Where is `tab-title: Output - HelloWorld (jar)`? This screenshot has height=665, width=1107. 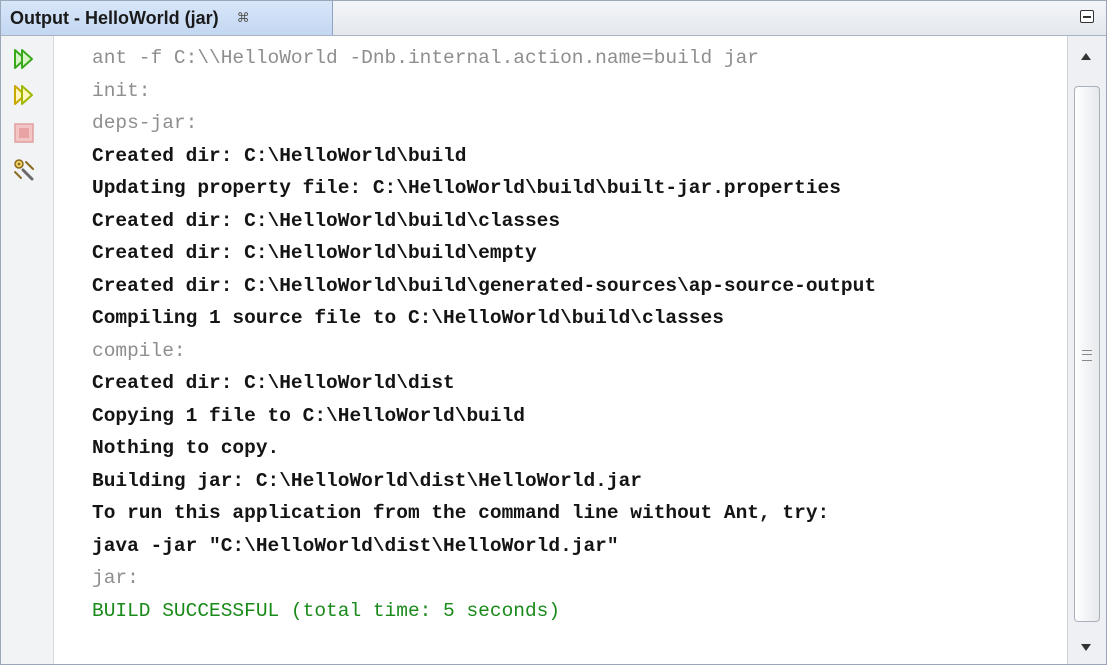
tab-title: Output - HelloWorld (jar) is located at coordinates (114, 17).